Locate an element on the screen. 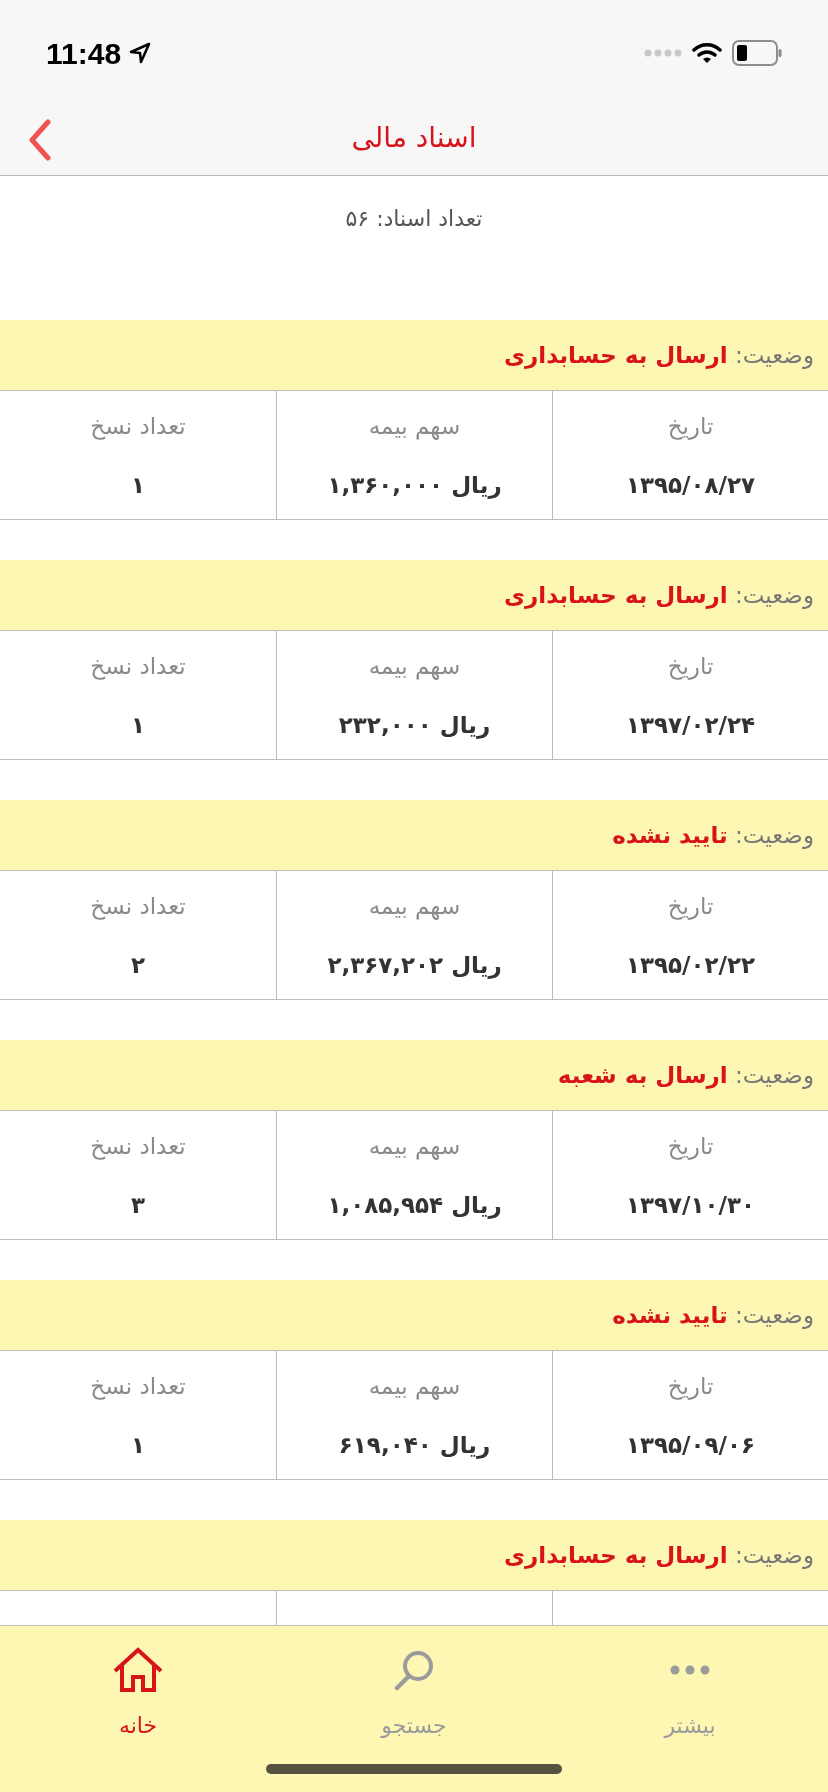 The width and height of the screenshot is (828, 1792). location-arrow-icon is located at coordinates (140, 53).